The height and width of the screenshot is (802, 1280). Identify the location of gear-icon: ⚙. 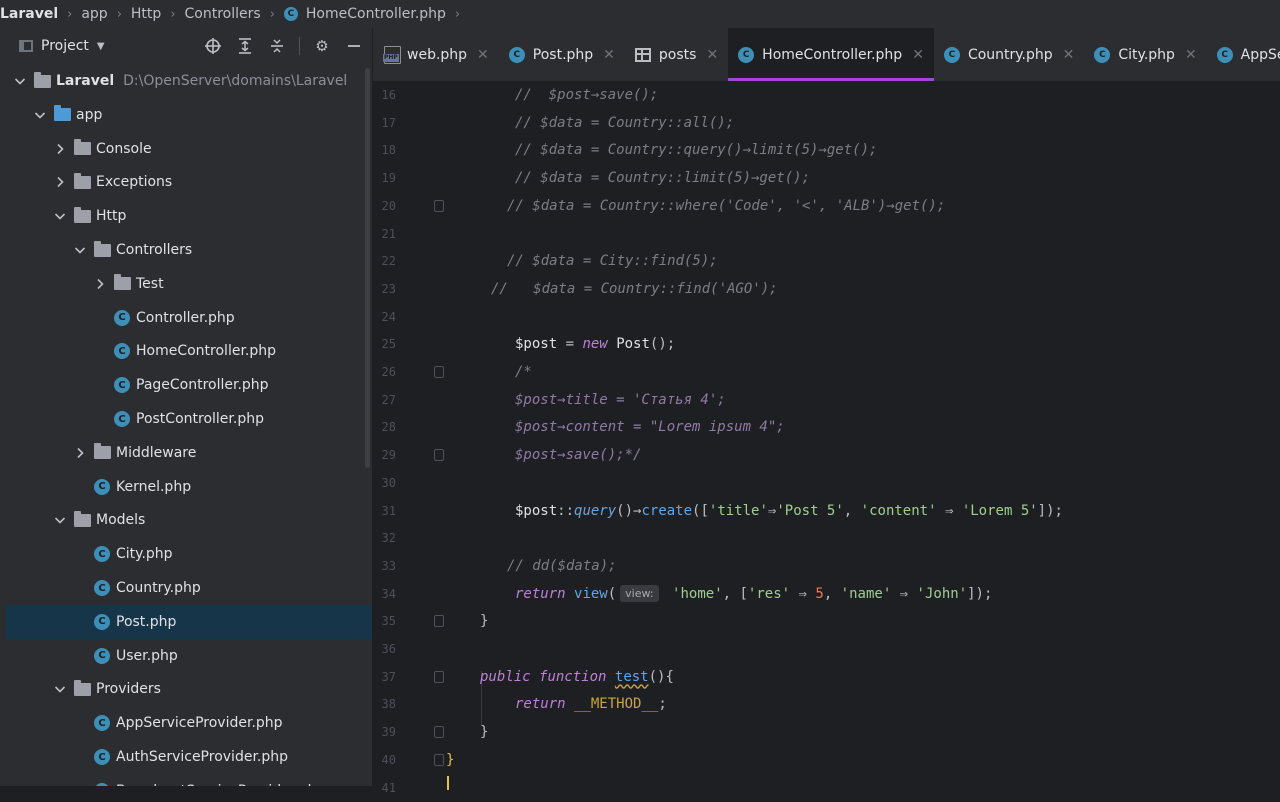
(322, 46).